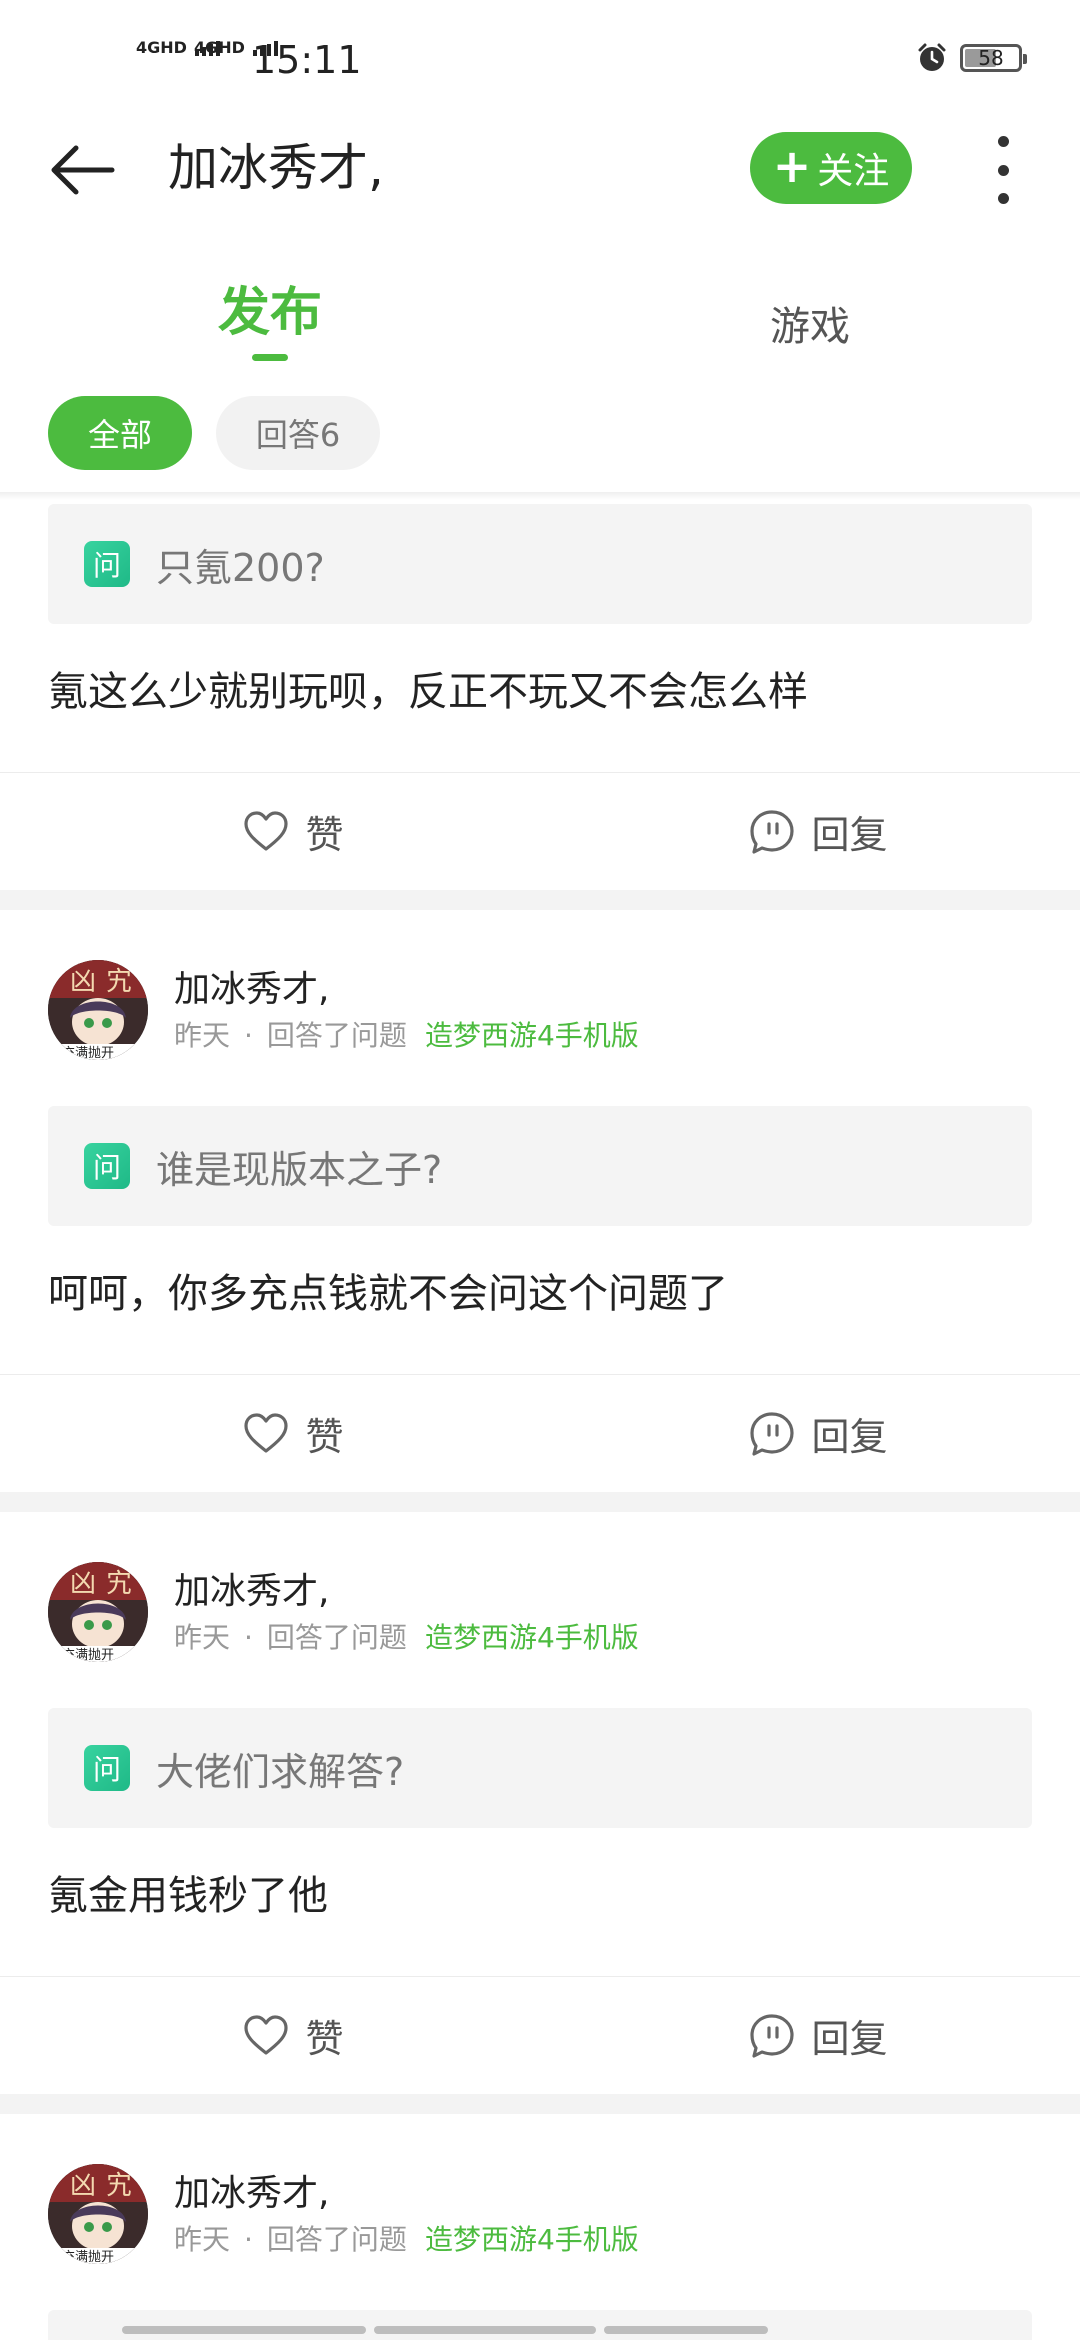 The height and width of the screenshot is (2340, 1080). What do you see at coordinates (541, 2330) in the screenshot?
I see `system-nav-bar` at bounding box center [541, 2330].